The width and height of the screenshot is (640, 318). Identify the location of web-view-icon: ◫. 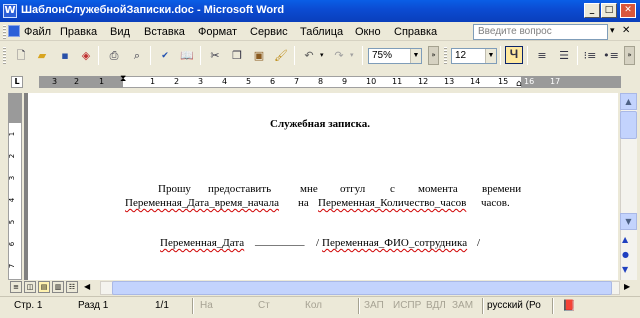
(30, 287).